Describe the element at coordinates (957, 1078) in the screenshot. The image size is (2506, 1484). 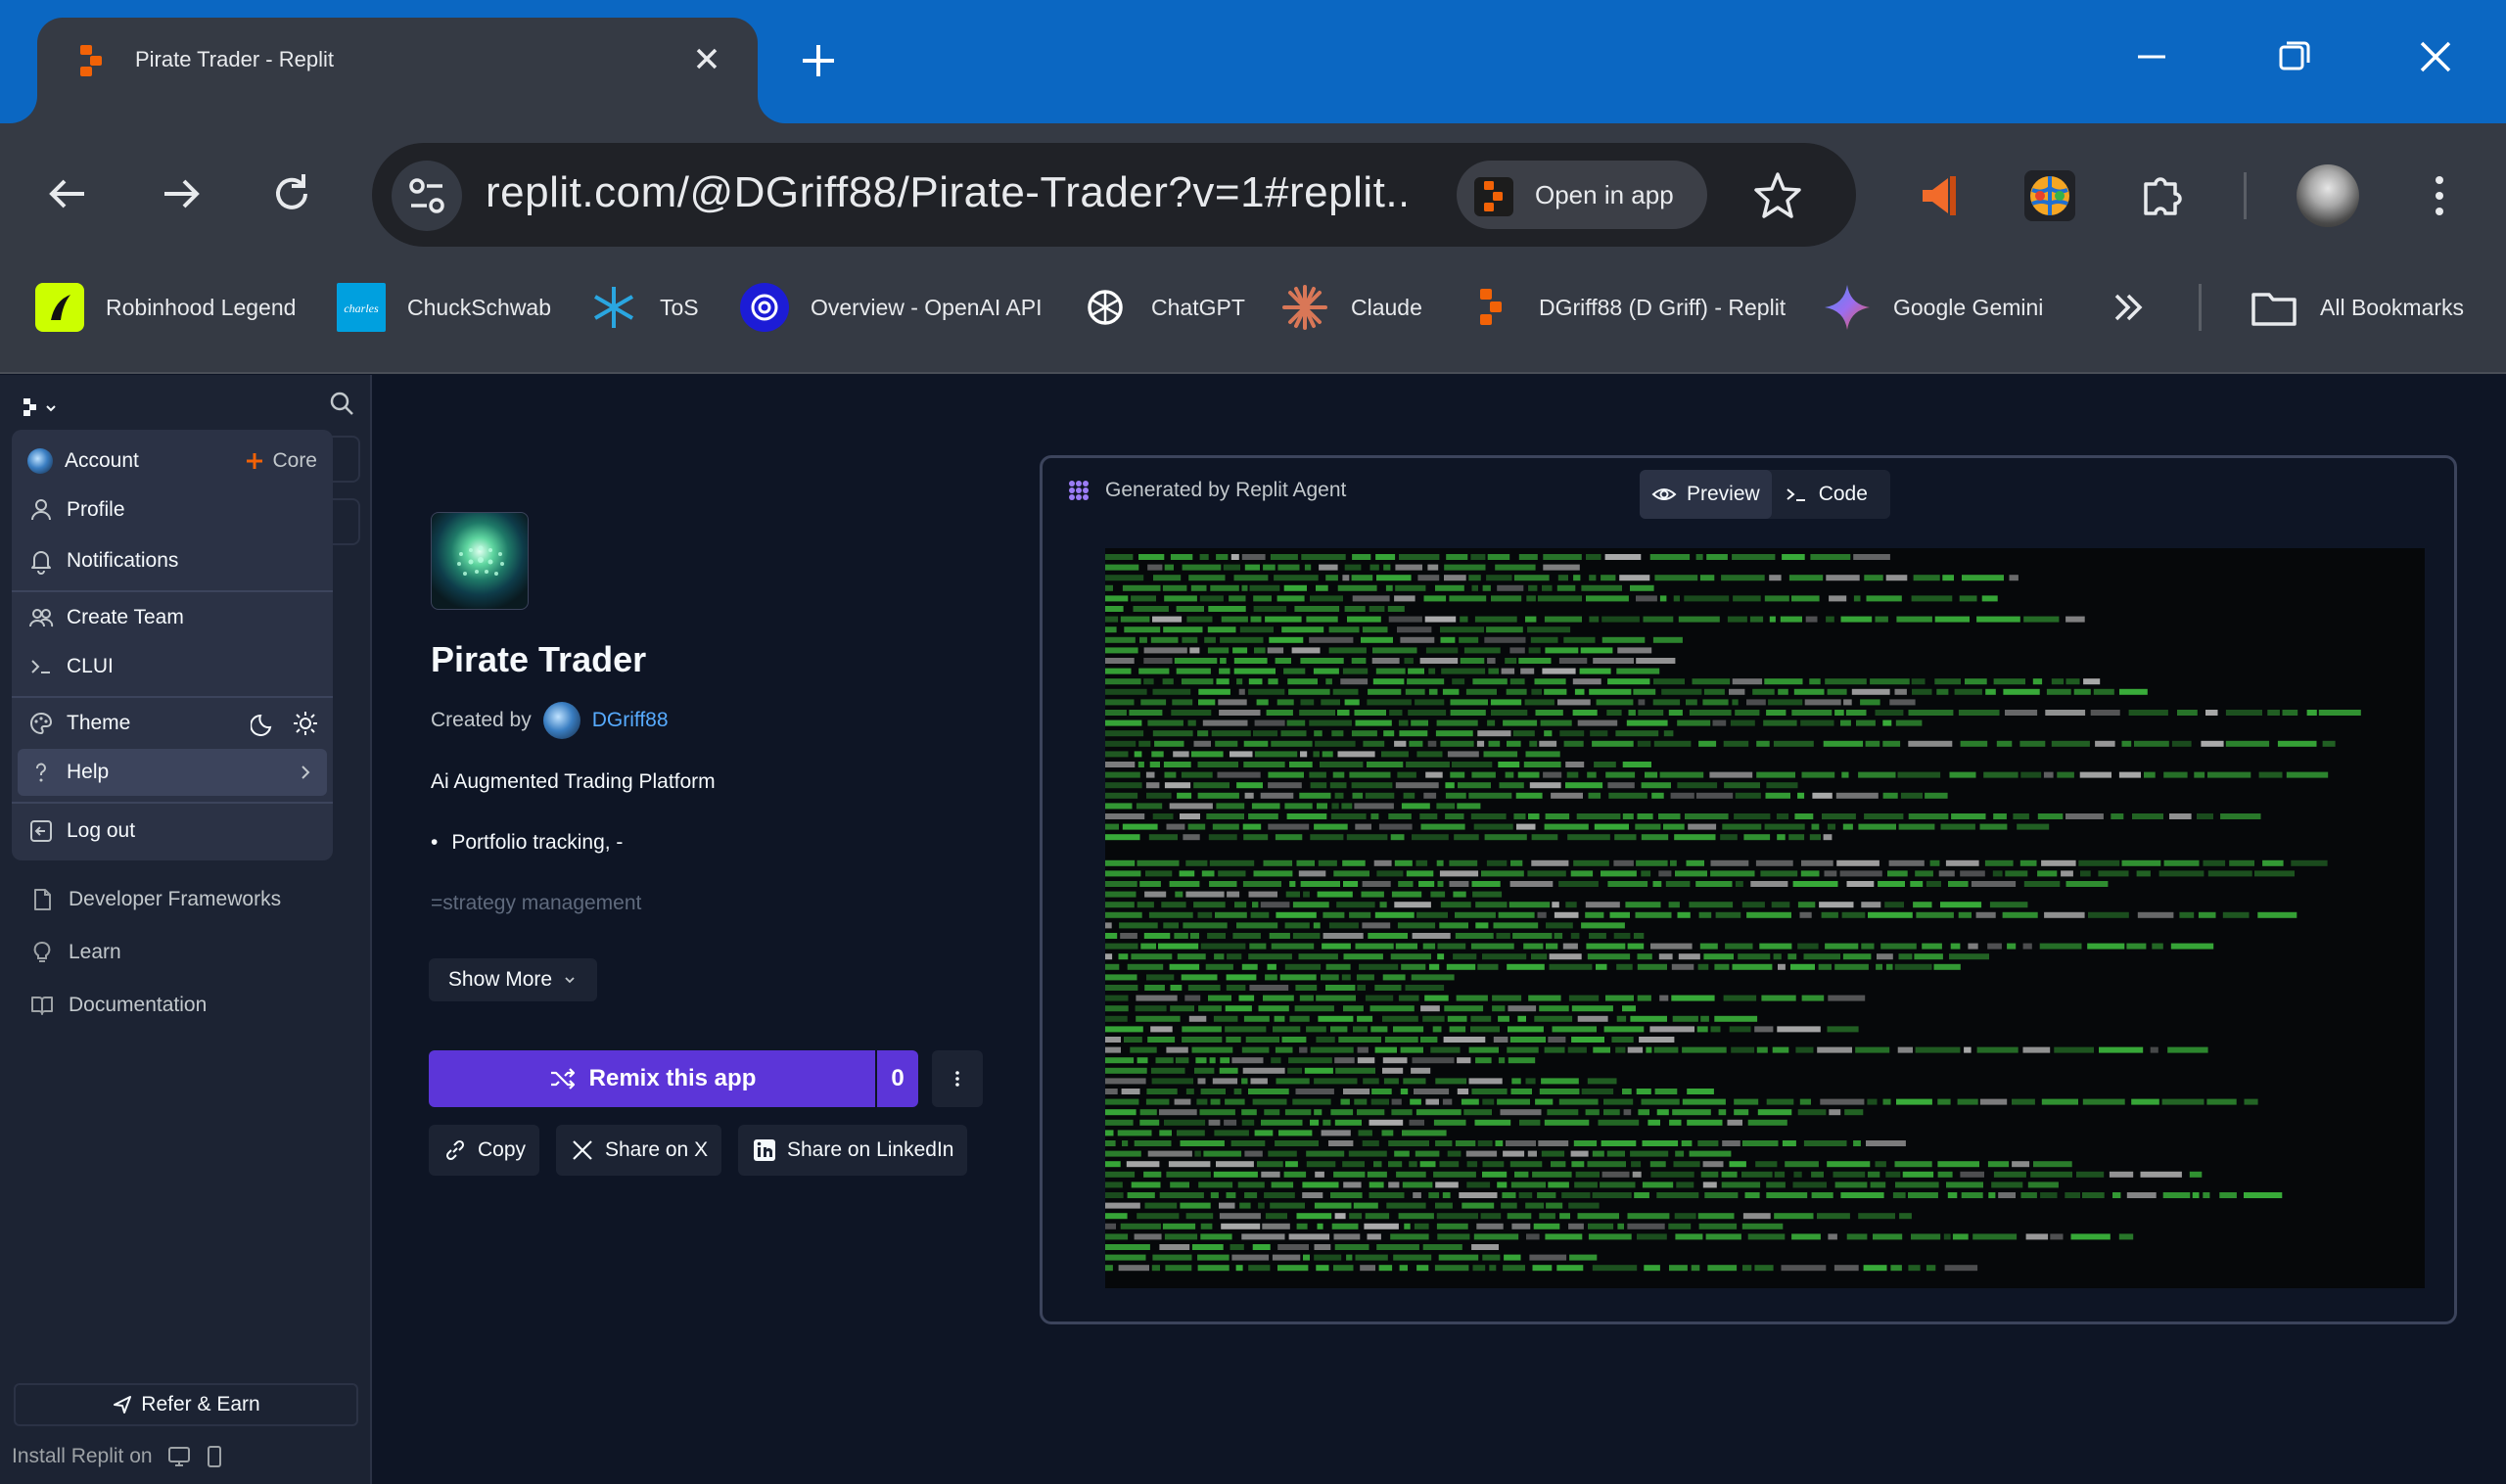
I see `more-options-button` at that location.